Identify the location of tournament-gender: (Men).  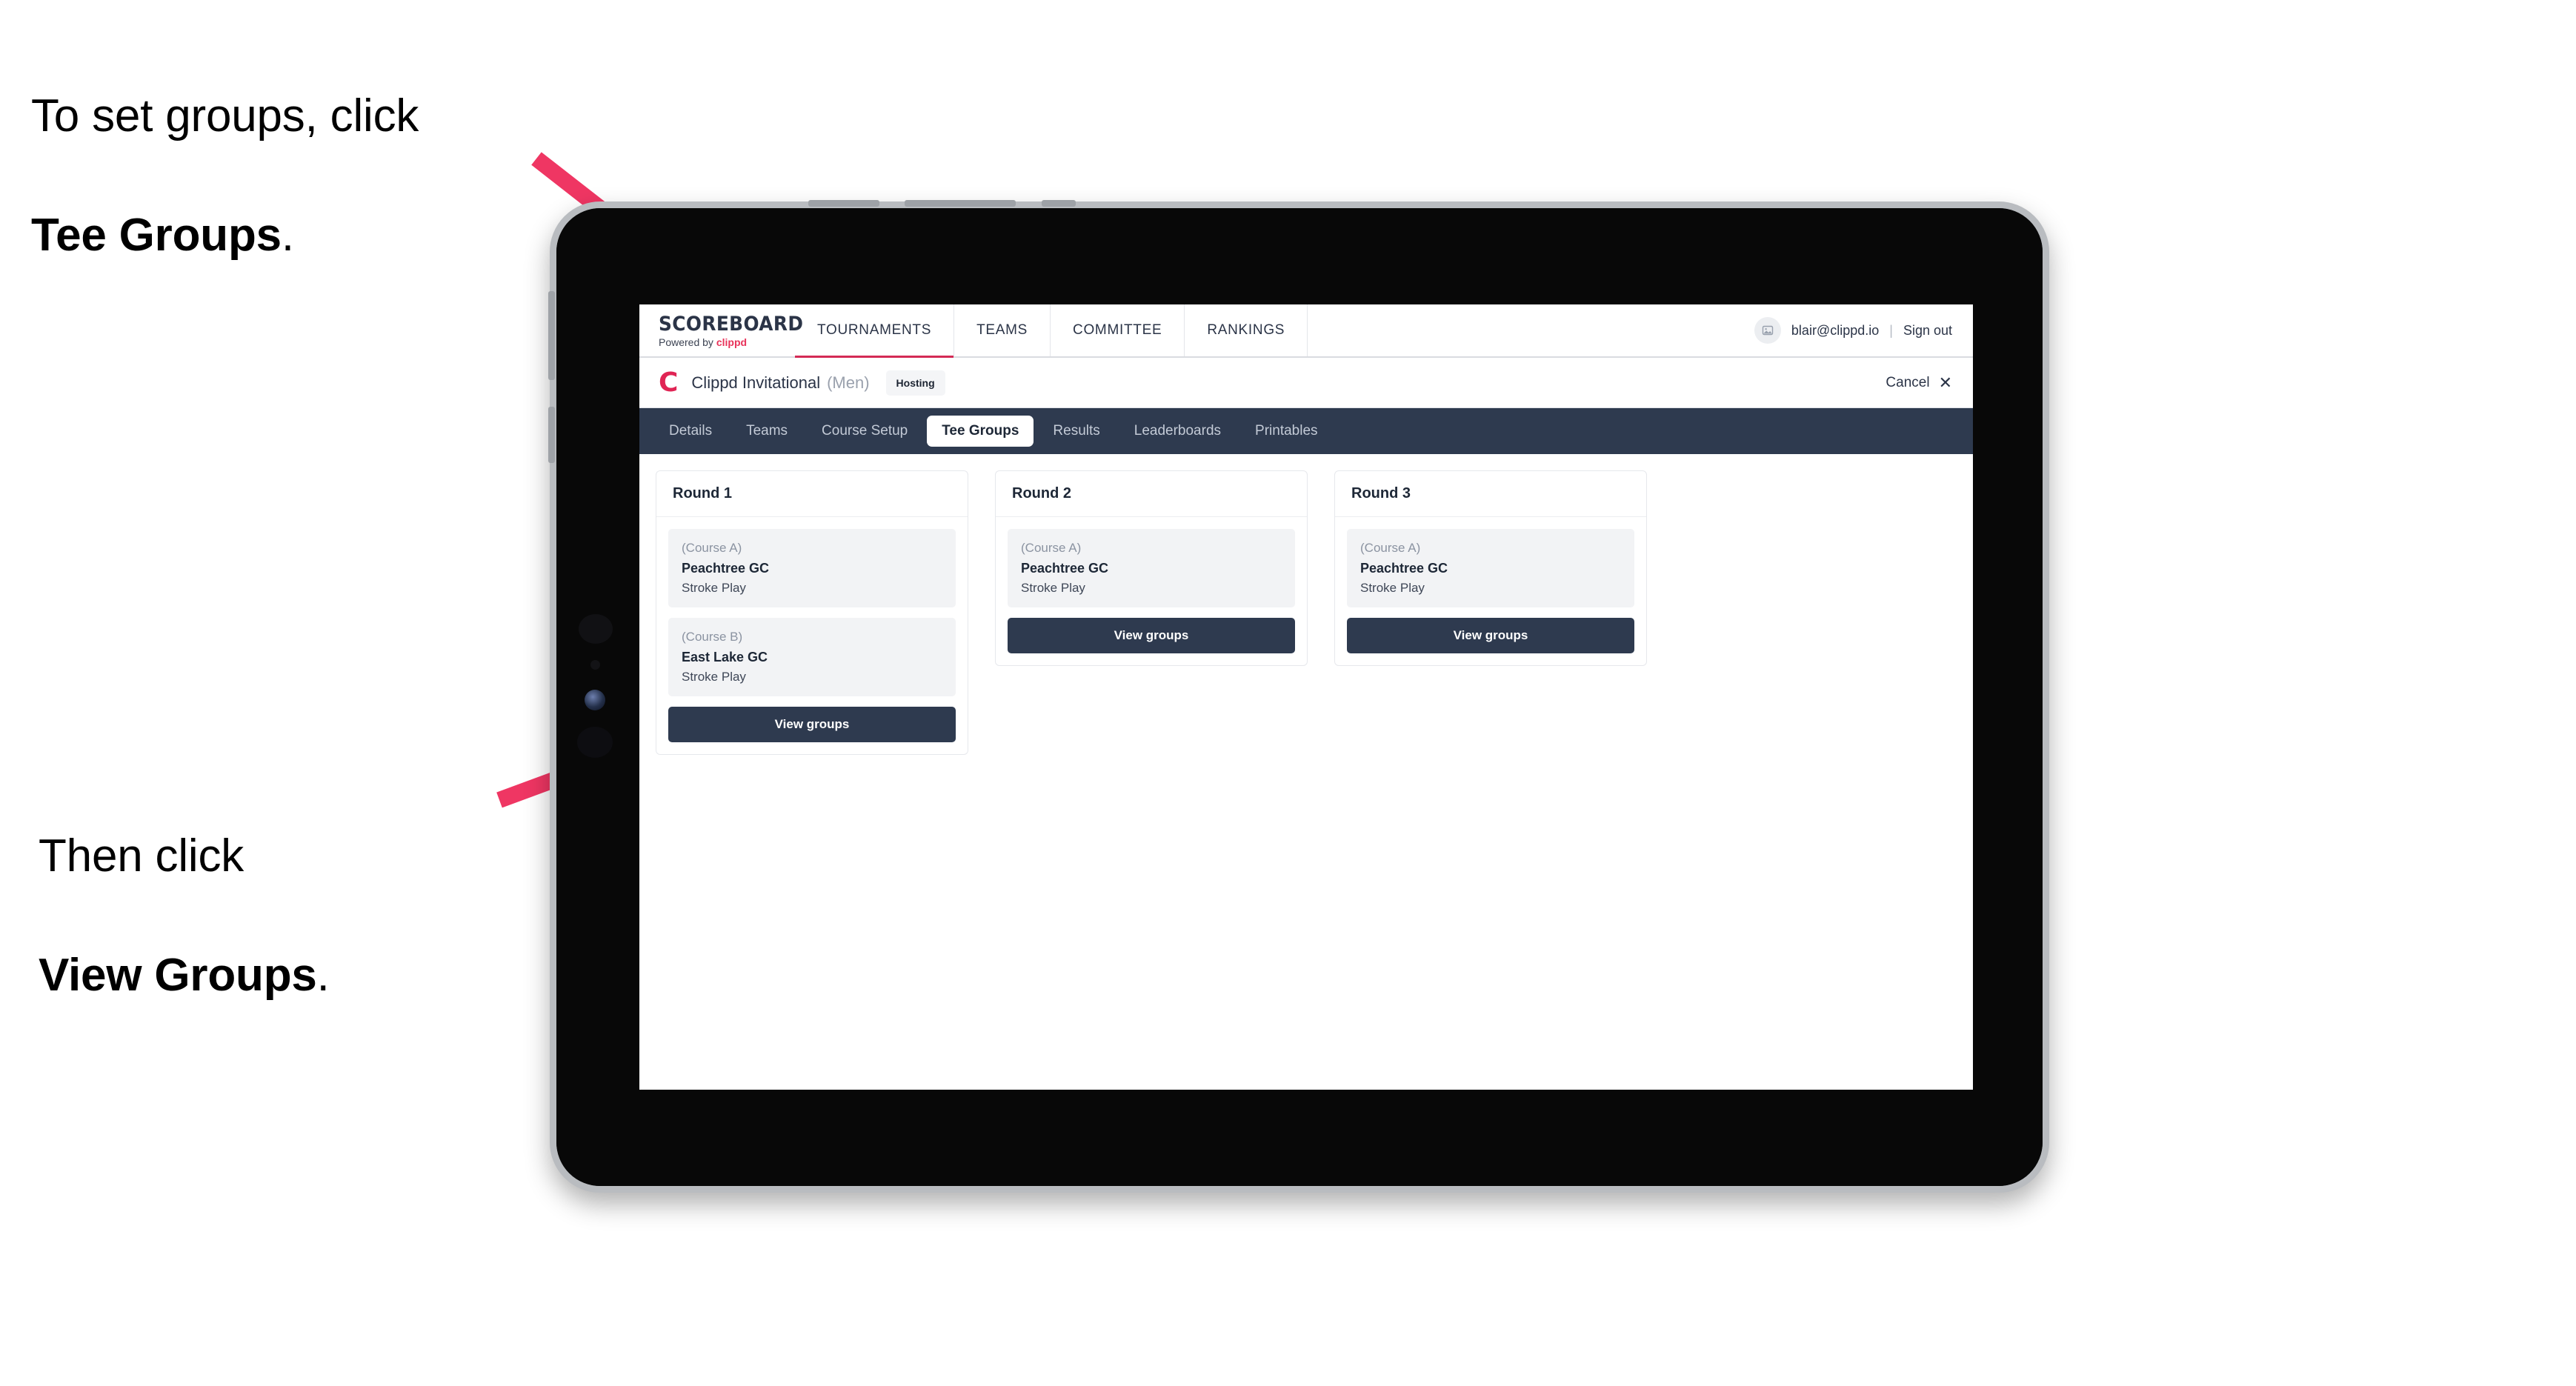
(848, 382).